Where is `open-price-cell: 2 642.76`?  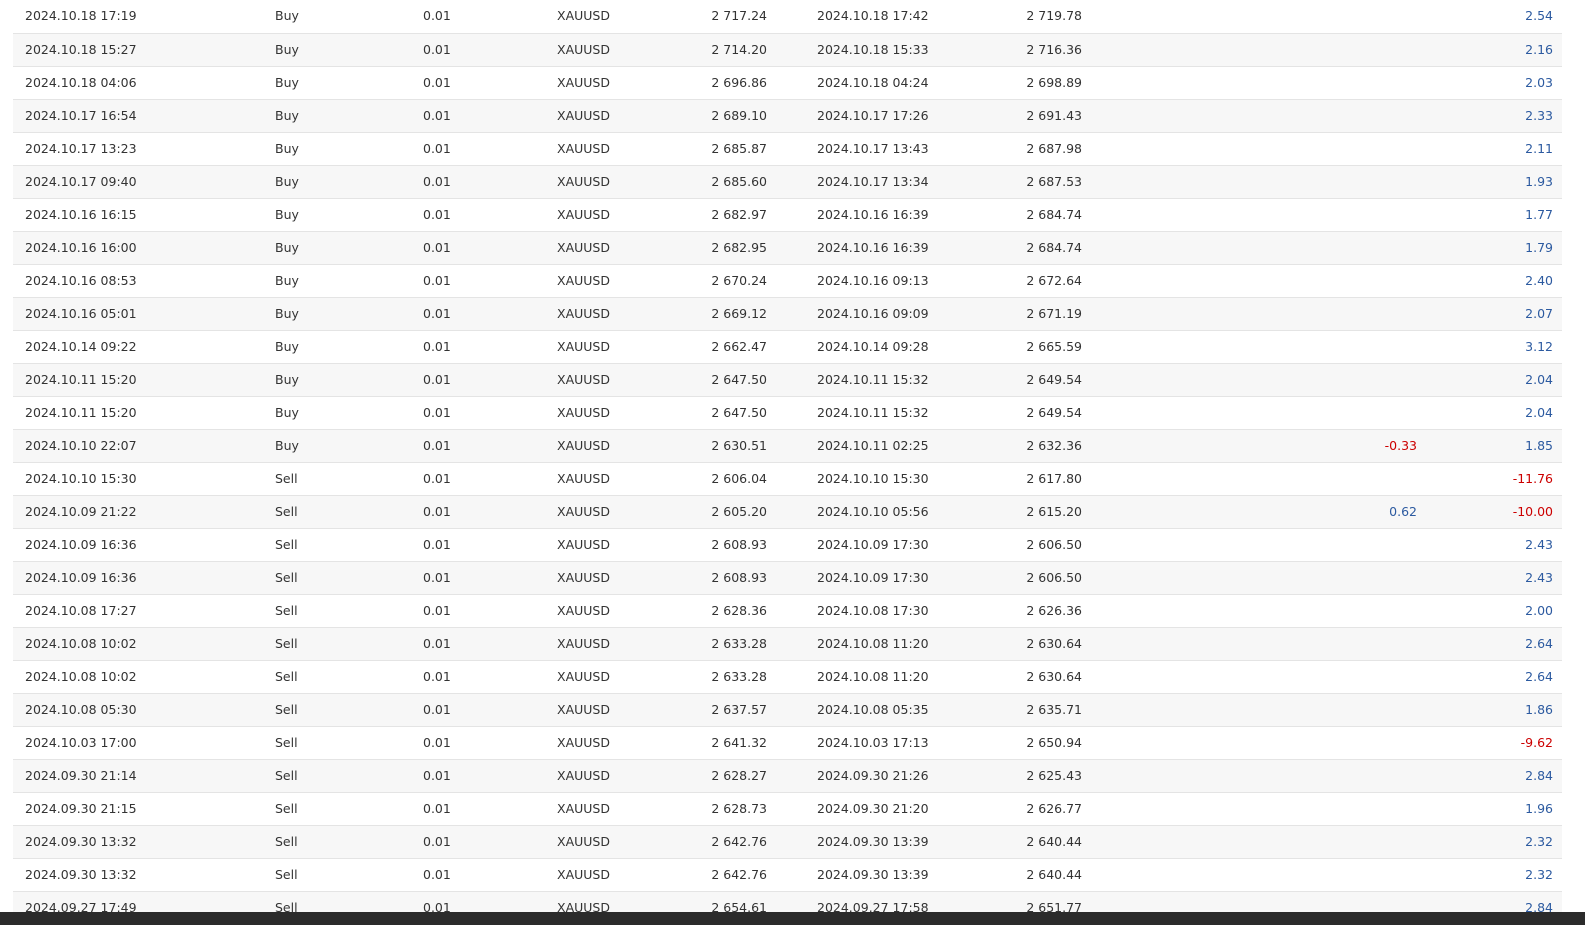 open-price-cell: 2 642.76 is located at coordinates (712, 875).